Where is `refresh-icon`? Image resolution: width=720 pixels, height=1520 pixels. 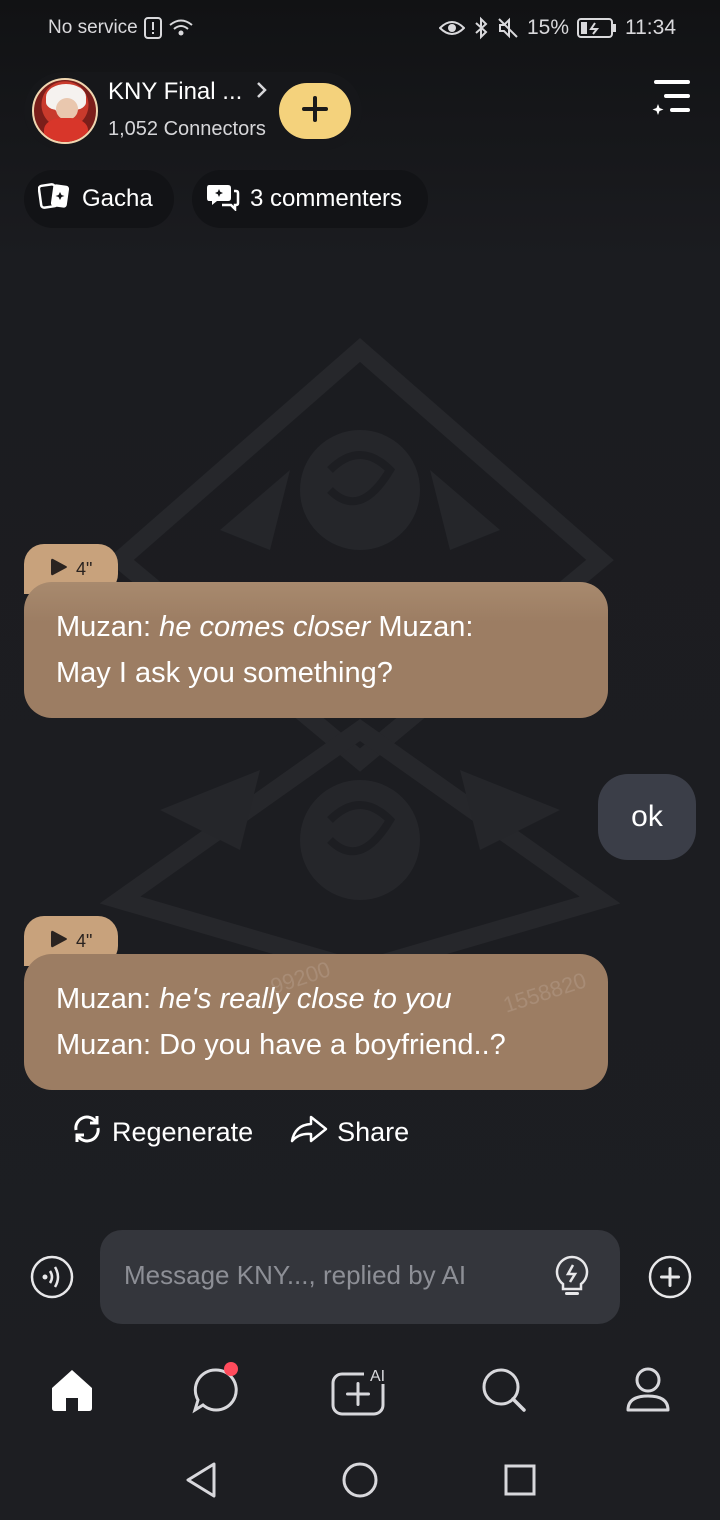 refresh-icon is located at coordinates (87, 1132).